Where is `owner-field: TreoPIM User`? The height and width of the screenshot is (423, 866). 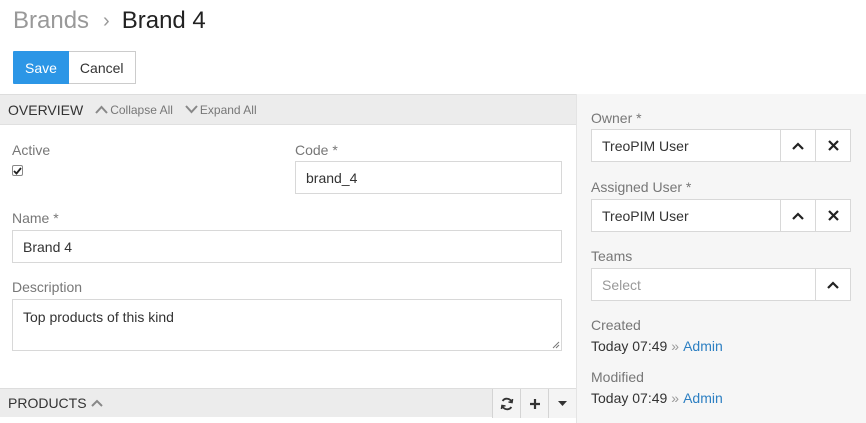
owner-field: TreoPIM User is located at coordinates (721, 145).